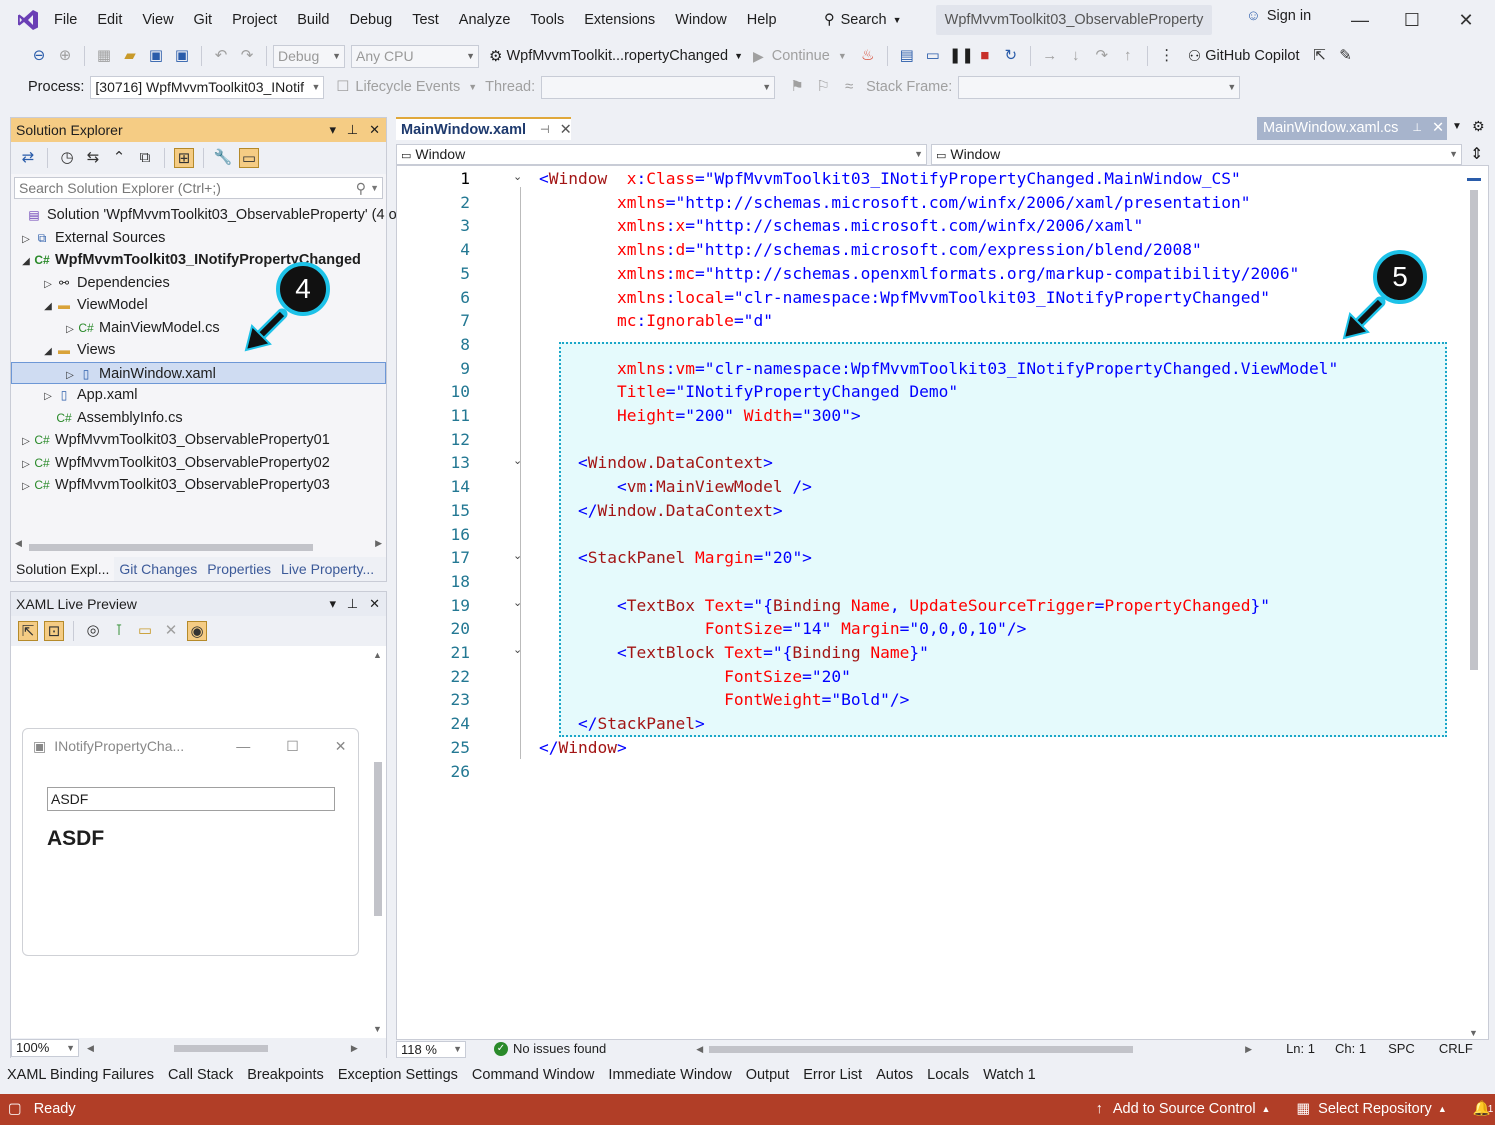 The image size is (1495, 1125). I want to click on close-button: ✕, so click(1466, 20).